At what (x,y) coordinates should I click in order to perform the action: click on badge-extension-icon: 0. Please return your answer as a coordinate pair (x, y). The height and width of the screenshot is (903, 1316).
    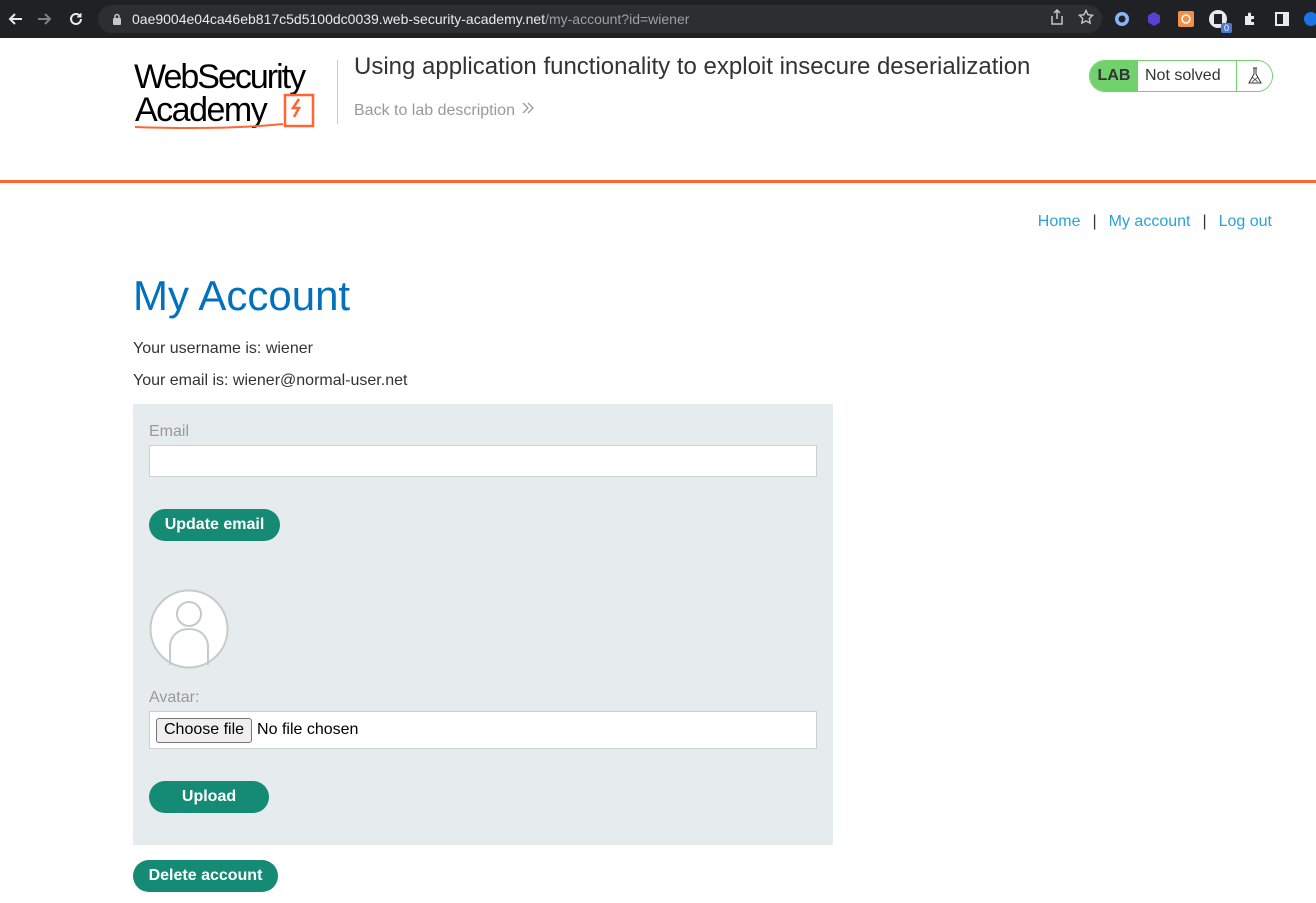
    Looking at the image, I should click on (1220, 21).